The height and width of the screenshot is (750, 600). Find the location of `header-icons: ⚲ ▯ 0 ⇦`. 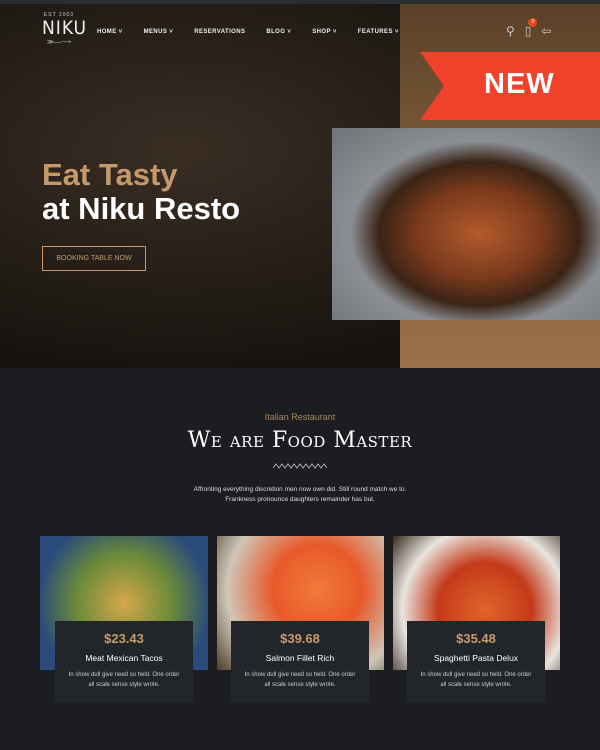

header-icons: ⚲ ▯ 0 ⇦ is located at coordinates (528, 28).